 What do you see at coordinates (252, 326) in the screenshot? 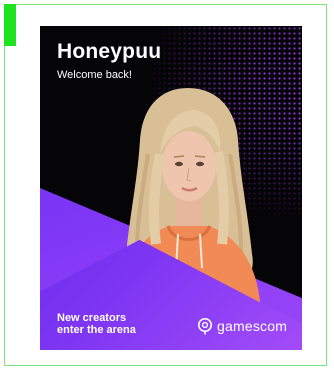
I see `brand-name: gamescom` at bounding box center [252, 326].